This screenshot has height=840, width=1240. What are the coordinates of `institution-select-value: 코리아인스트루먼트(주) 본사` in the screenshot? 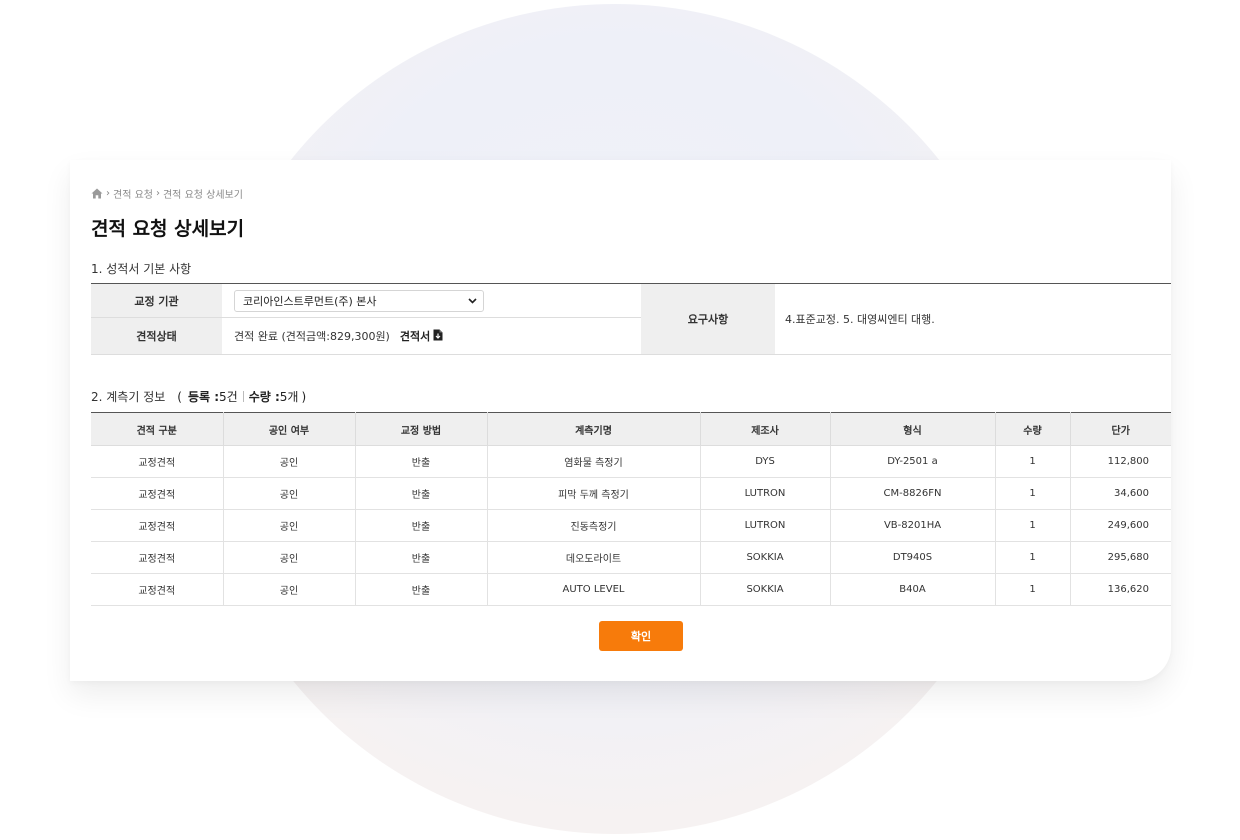 It's located at (310, 301).